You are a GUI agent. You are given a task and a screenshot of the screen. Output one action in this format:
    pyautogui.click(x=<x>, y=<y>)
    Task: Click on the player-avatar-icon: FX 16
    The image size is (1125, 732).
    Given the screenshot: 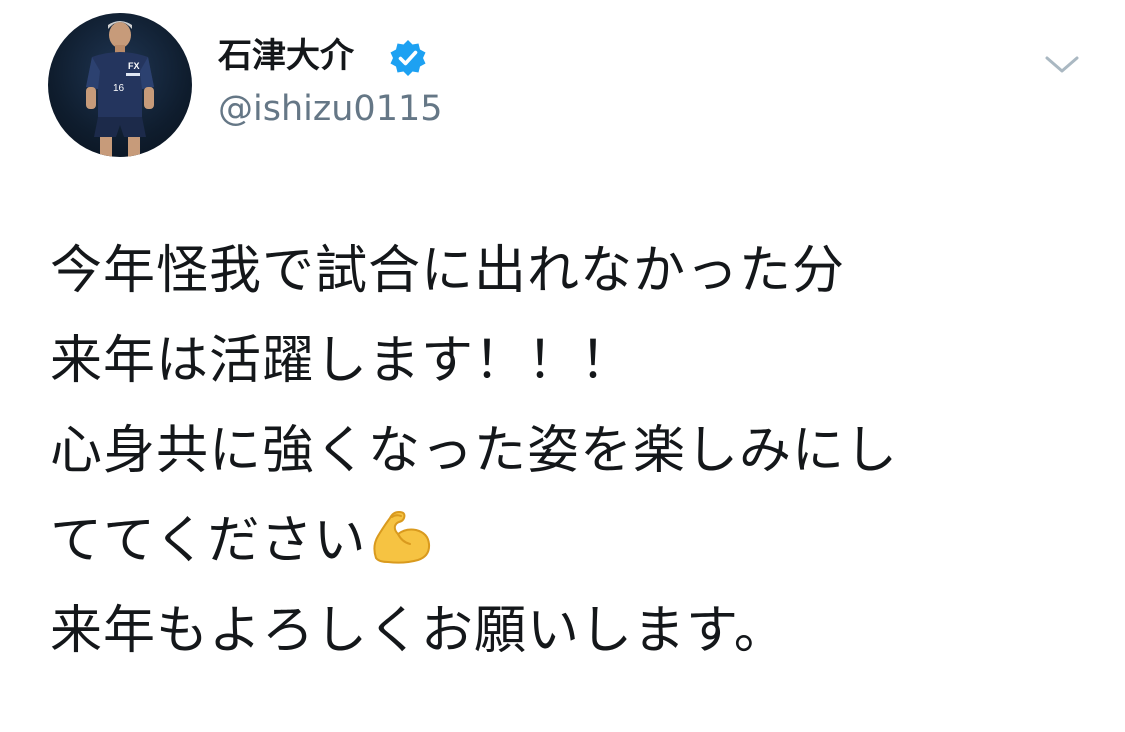 What is the action you would take?
    pyautogui.click(x=120, y=89)
    